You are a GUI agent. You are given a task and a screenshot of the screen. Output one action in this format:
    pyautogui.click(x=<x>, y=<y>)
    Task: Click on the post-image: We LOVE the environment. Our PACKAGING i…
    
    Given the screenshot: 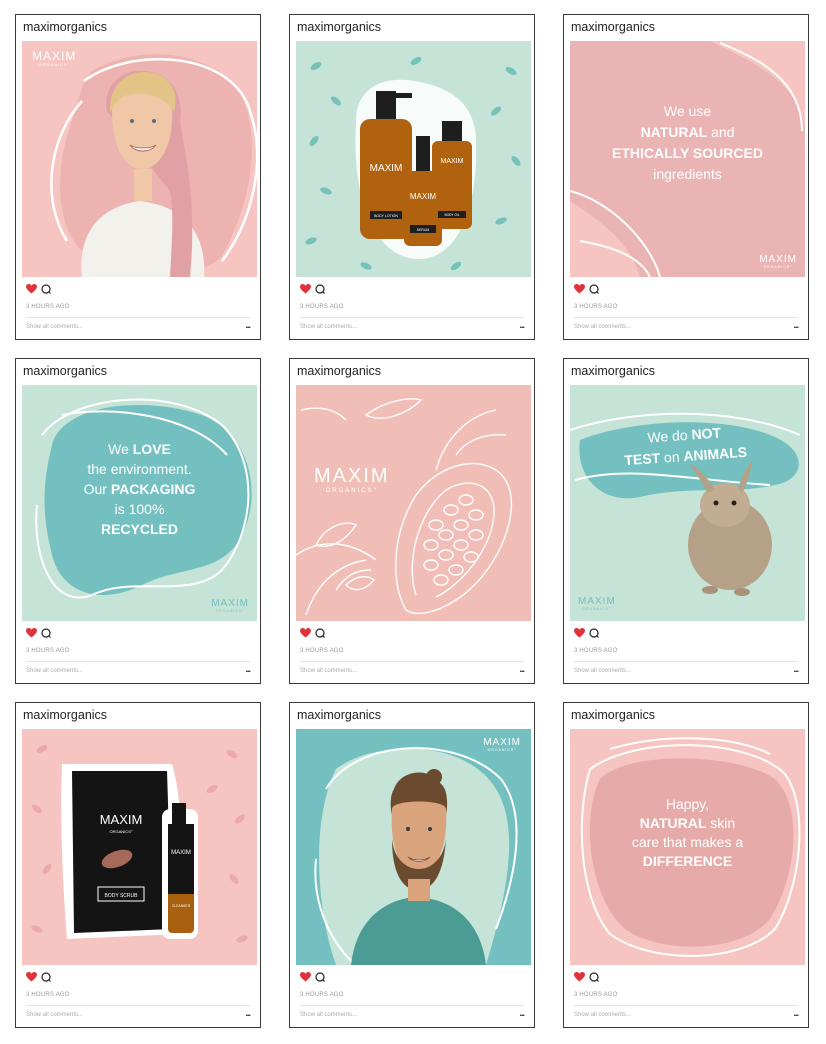 What is the action you would take?
    pyautogui.click(x=139, y=503)
    